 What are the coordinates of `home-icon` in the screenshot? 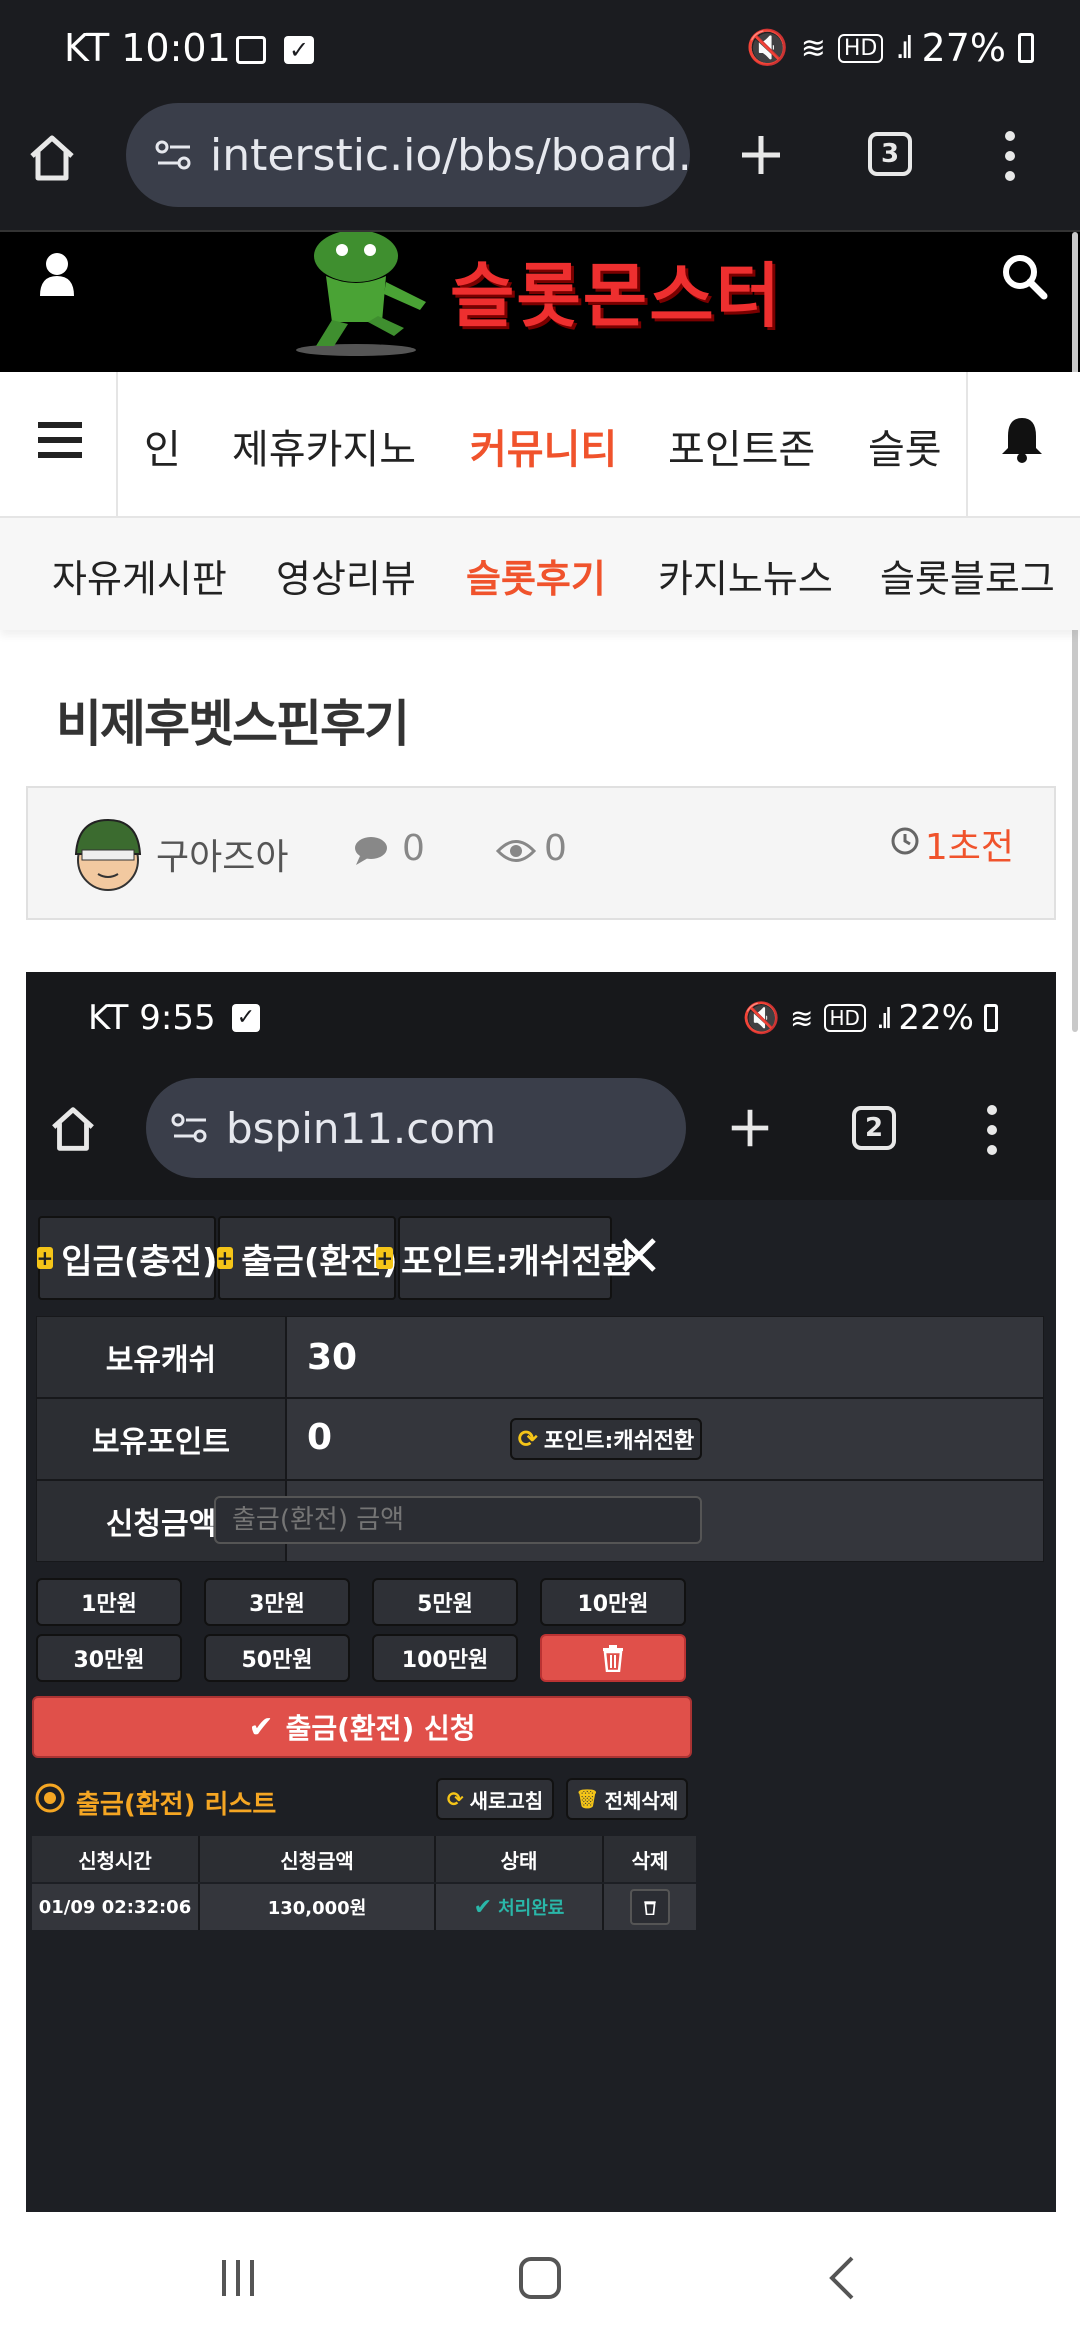 It's located at (52, 158).